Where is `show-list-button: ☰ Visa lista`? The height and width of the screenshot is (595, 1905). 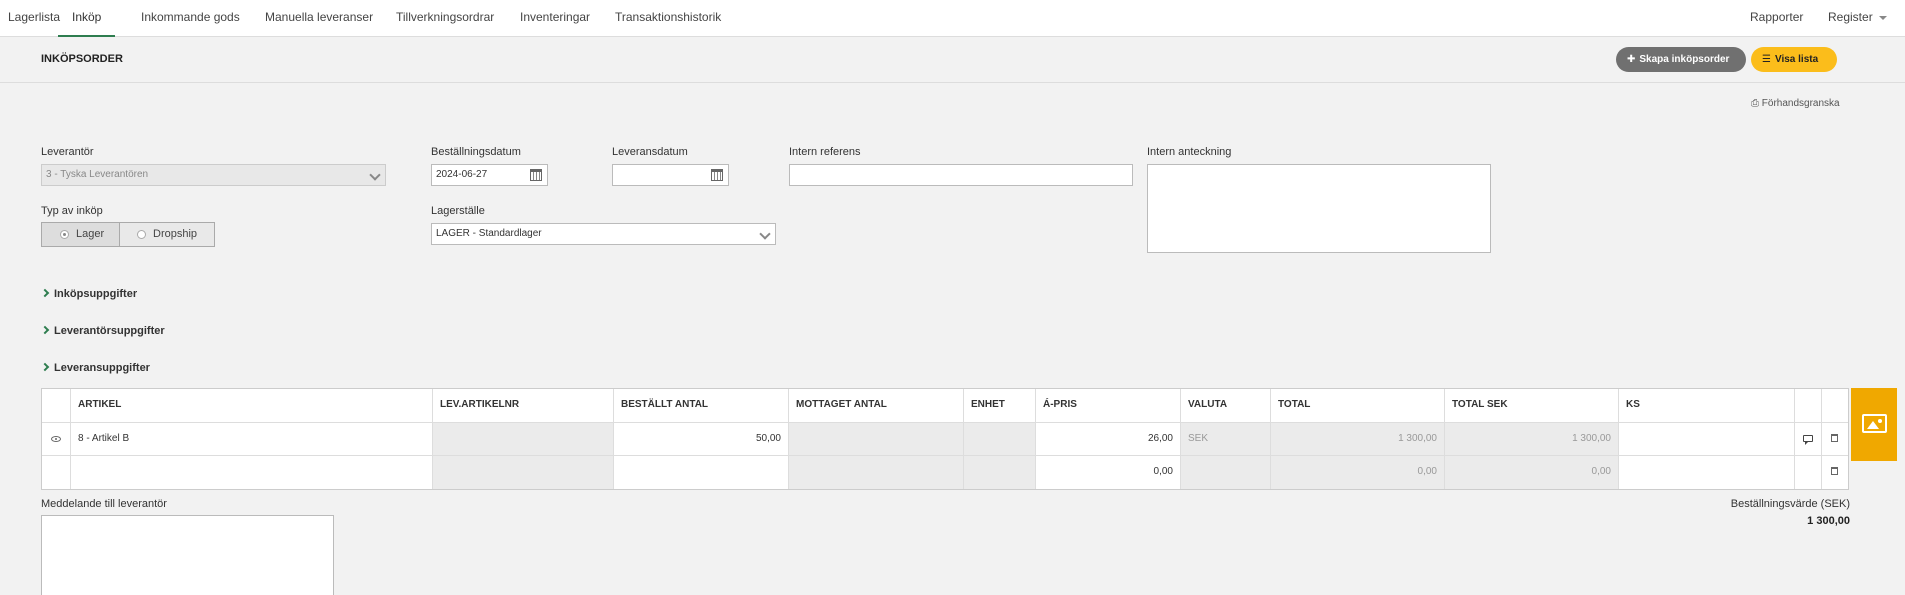 show-list-button: ☰ Visa lista is located at coordinates (1794, 59).